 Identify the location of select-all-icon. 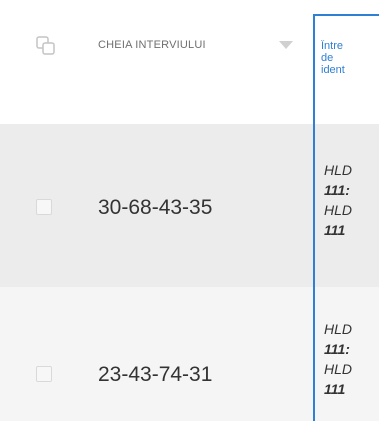
(46, 46).